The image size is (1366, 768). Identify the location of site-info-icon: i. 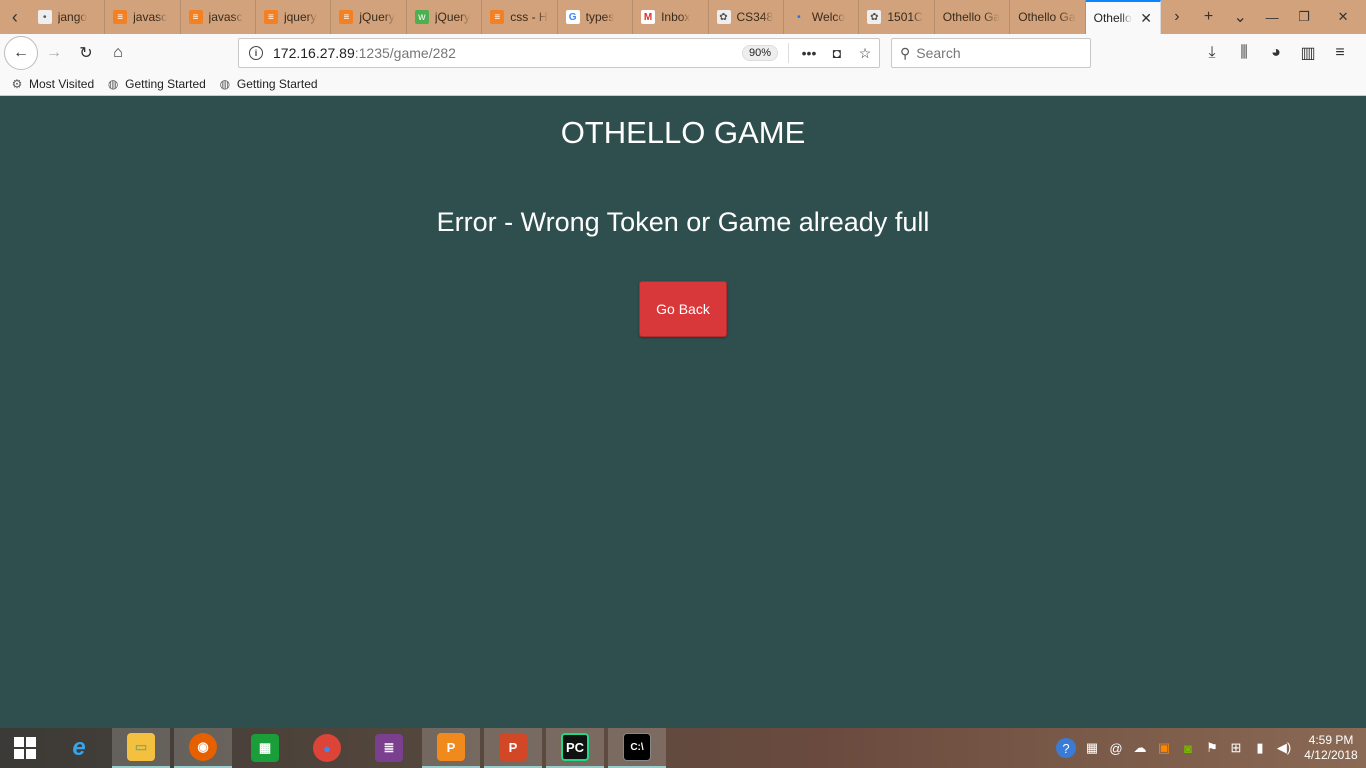
(256, 53).